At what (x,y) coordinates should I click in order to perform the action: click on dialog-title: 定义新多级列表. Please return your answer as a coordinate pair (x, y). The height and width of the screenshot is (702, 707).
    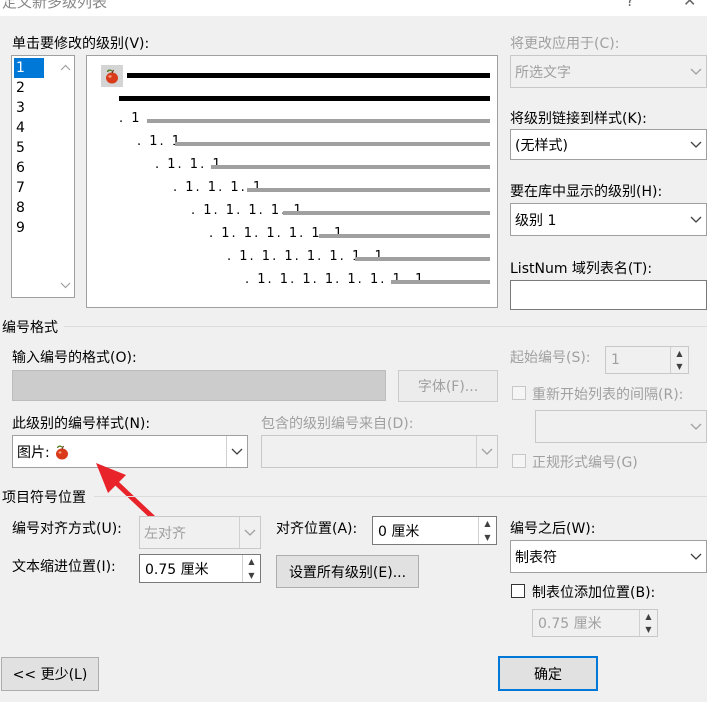
    Looking at the image, I should click on (55, 5).